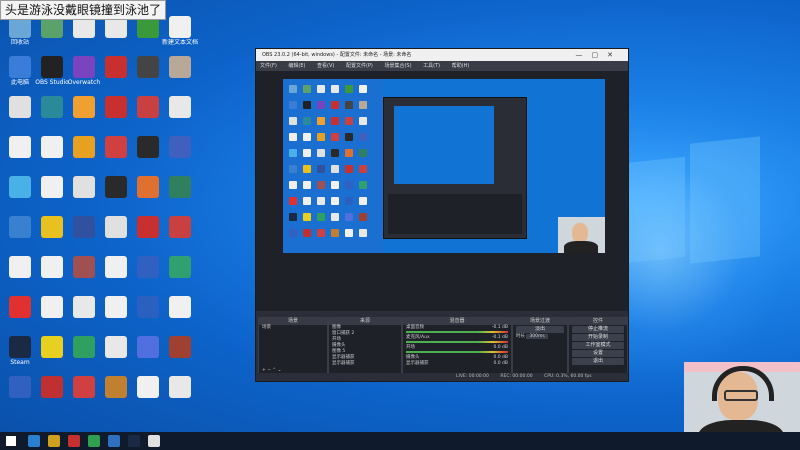  What do you see at coordinates (296, 66) in the screenshot?
I see `menu-edit: 编辑(E)` at bounding box center [296, 66].